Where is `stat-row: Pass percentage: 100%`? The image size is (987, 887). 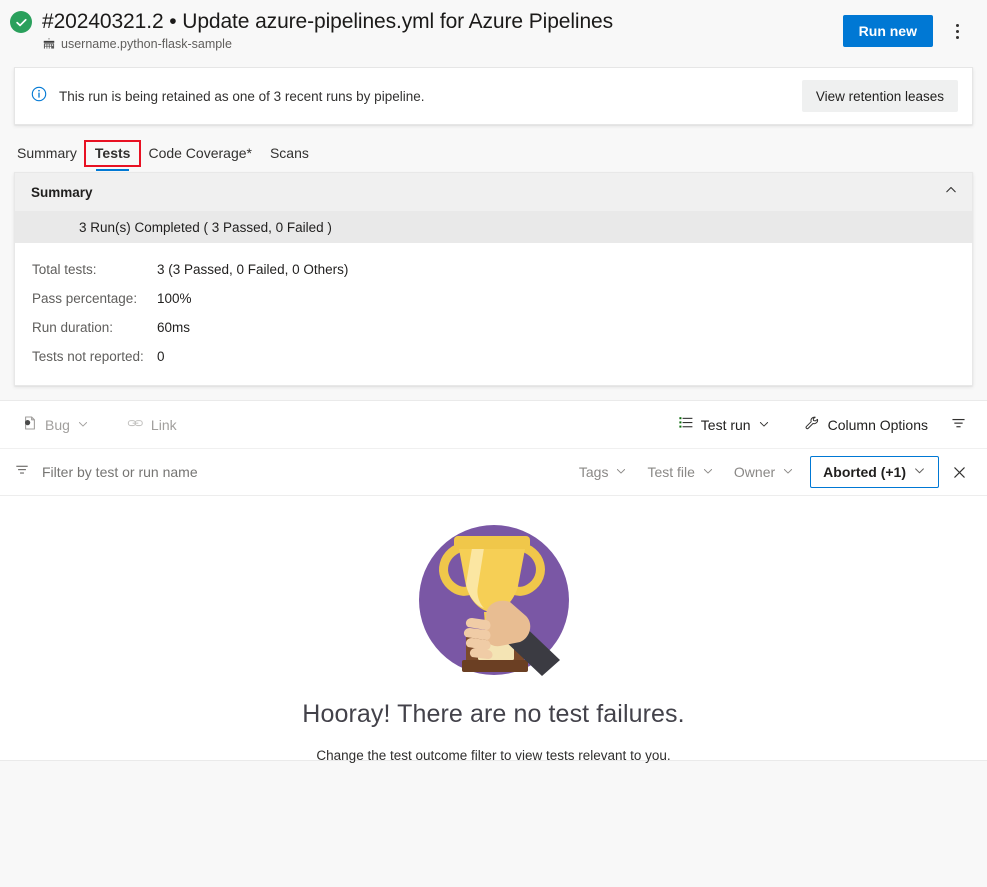
stat-row: Pass percentage: 100% is located at coordinates (493, 298).